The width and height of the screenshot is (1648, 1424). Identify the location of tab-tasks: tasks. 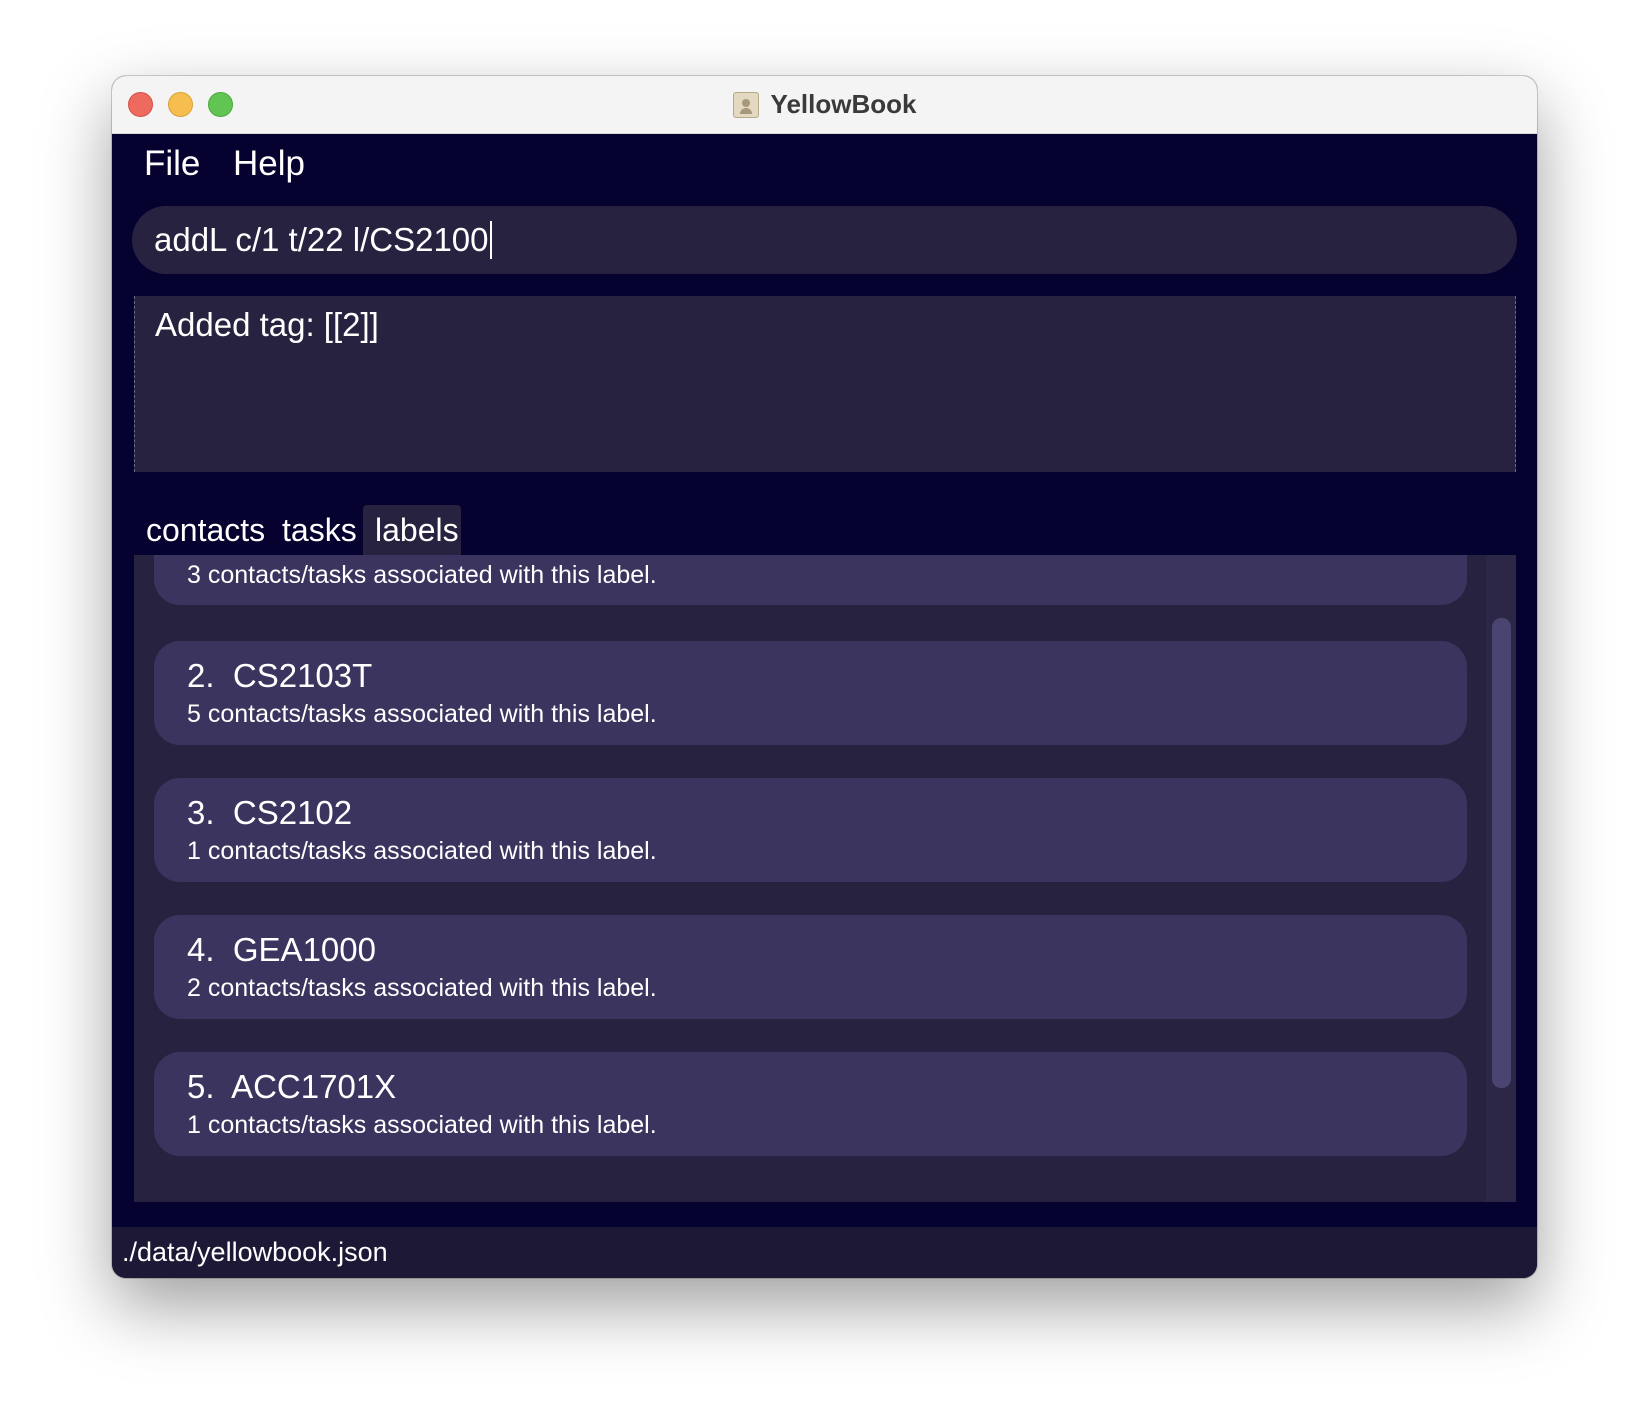
(319, 530).